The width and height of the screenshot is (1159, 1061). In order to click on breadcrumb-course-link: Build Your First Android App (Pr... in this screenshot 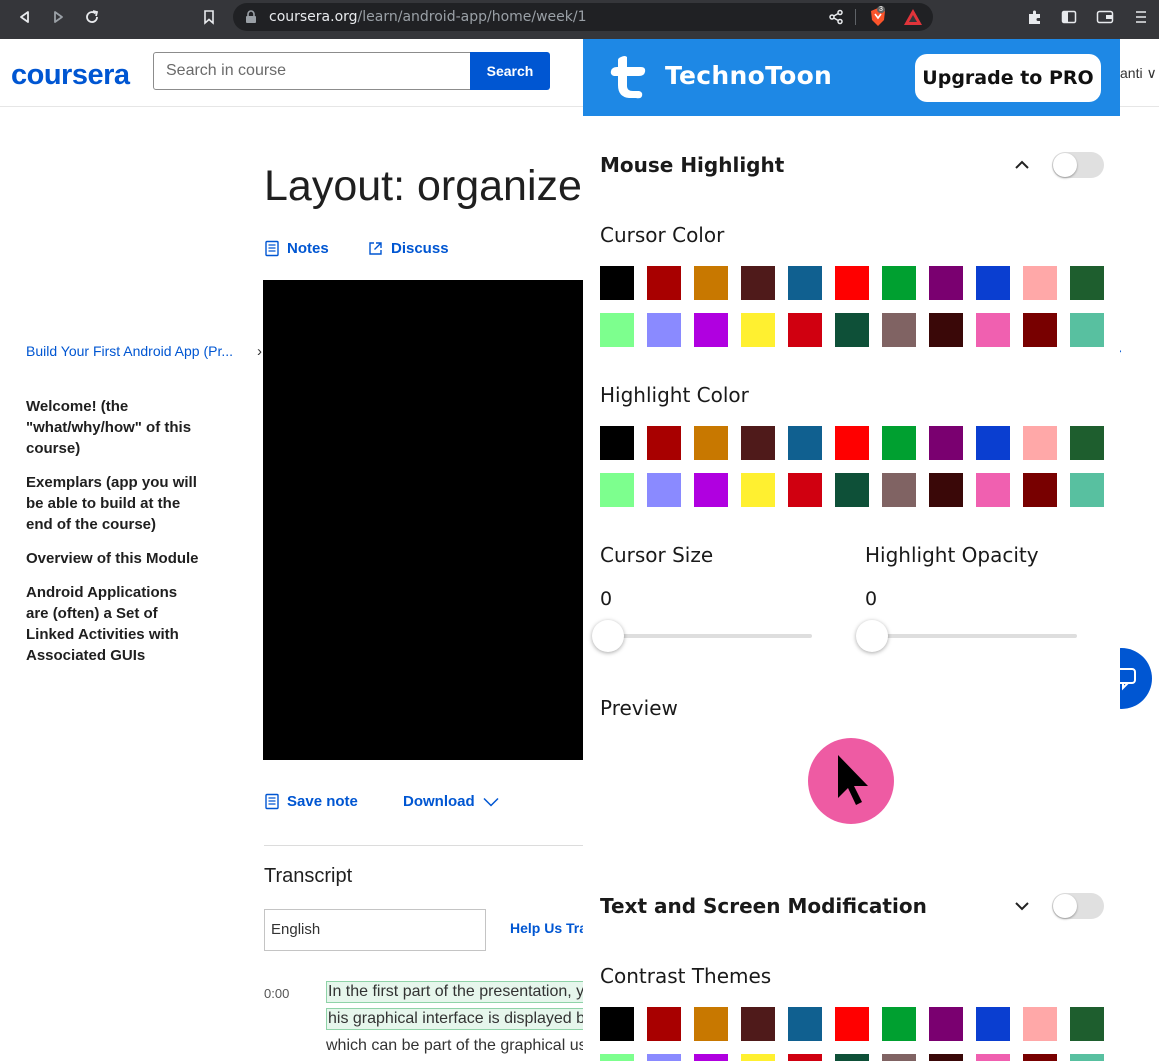, I will do `click(129, 351)`.